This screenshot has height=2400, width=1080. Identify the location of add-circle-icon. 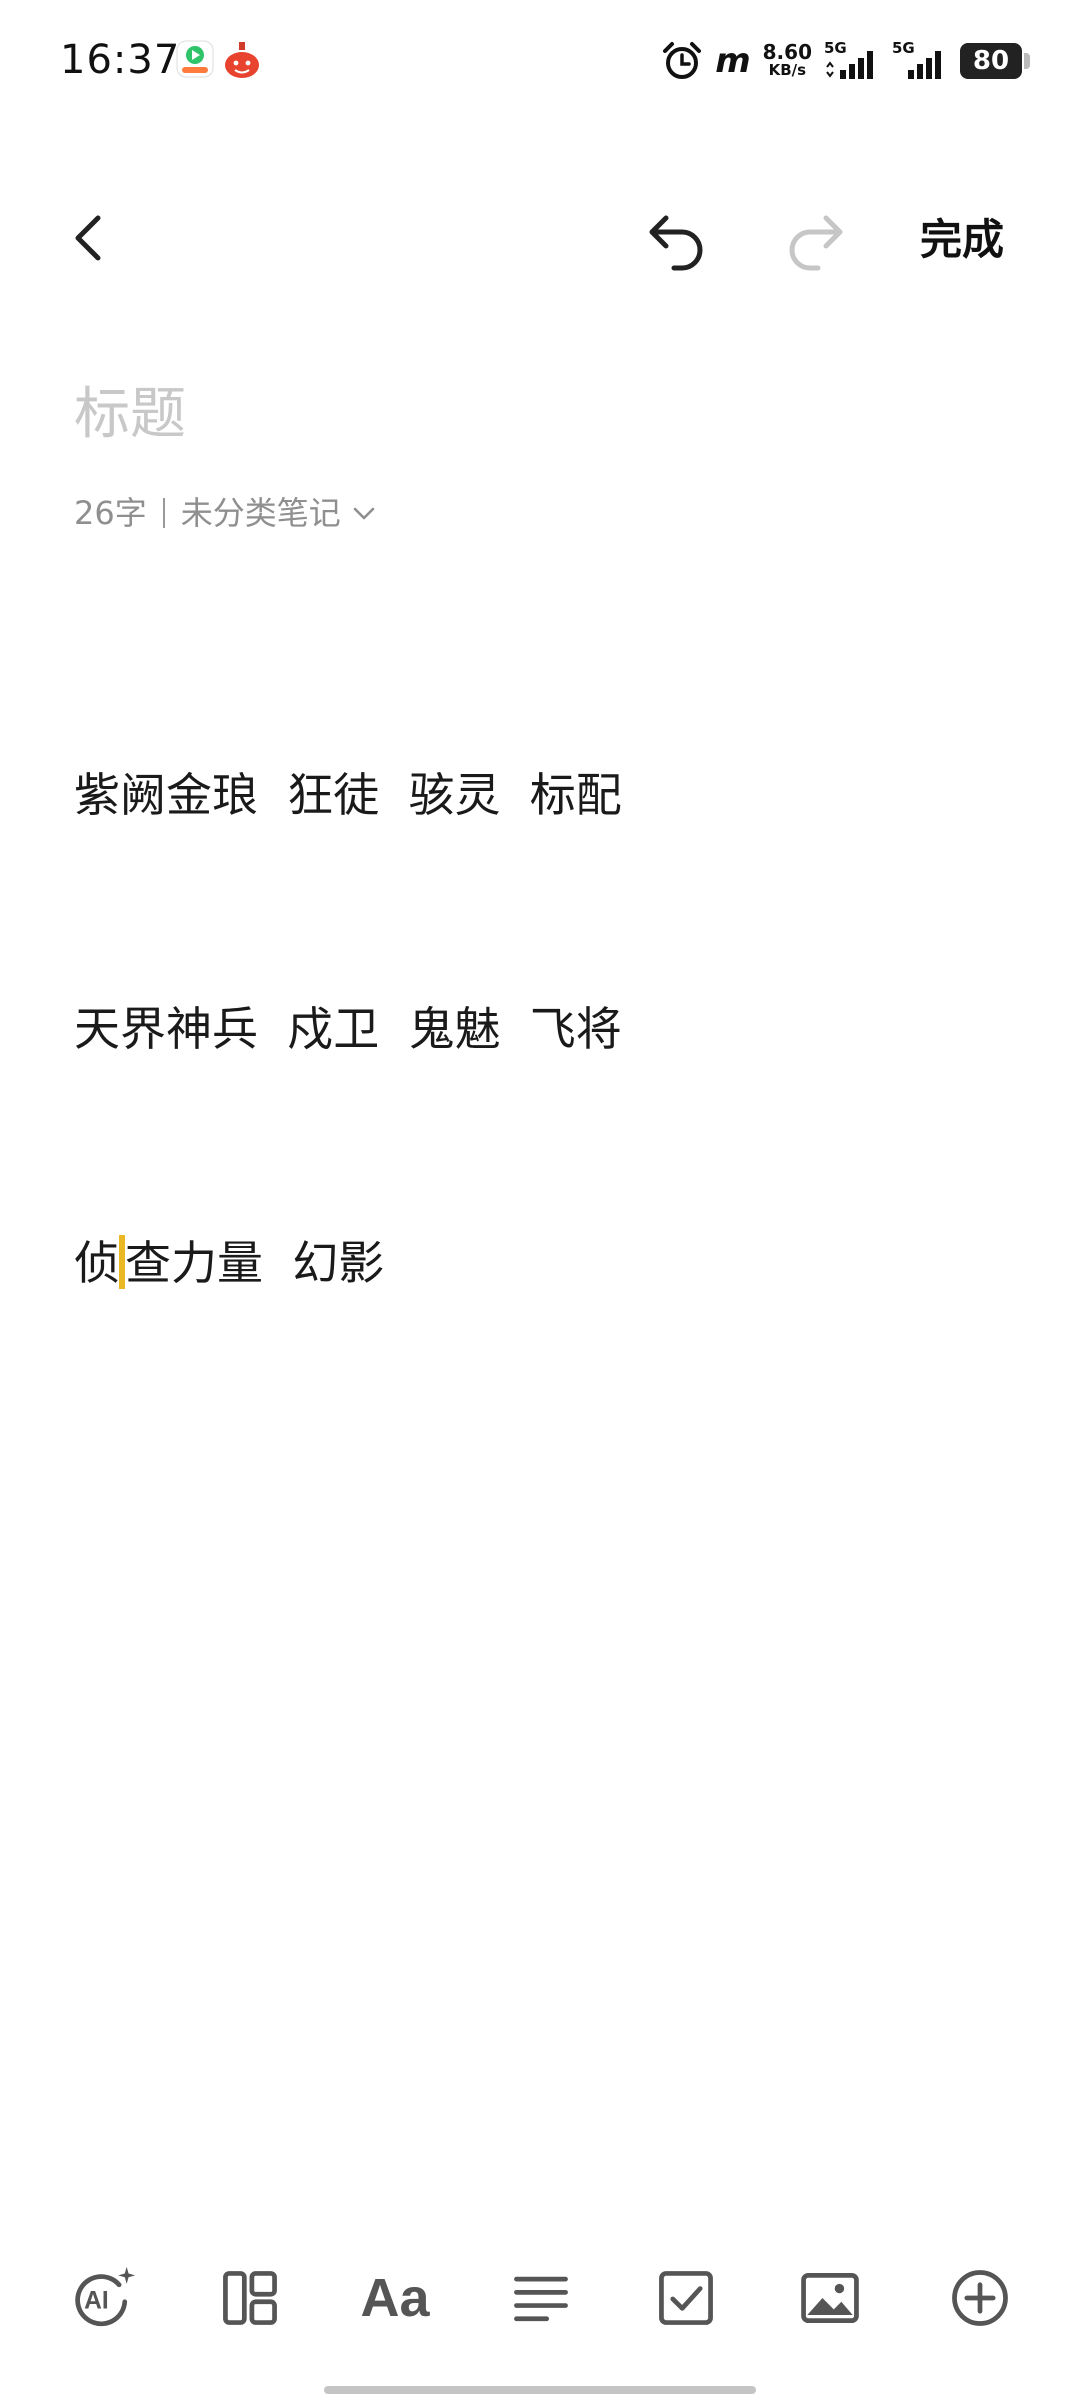
(980, 2298).